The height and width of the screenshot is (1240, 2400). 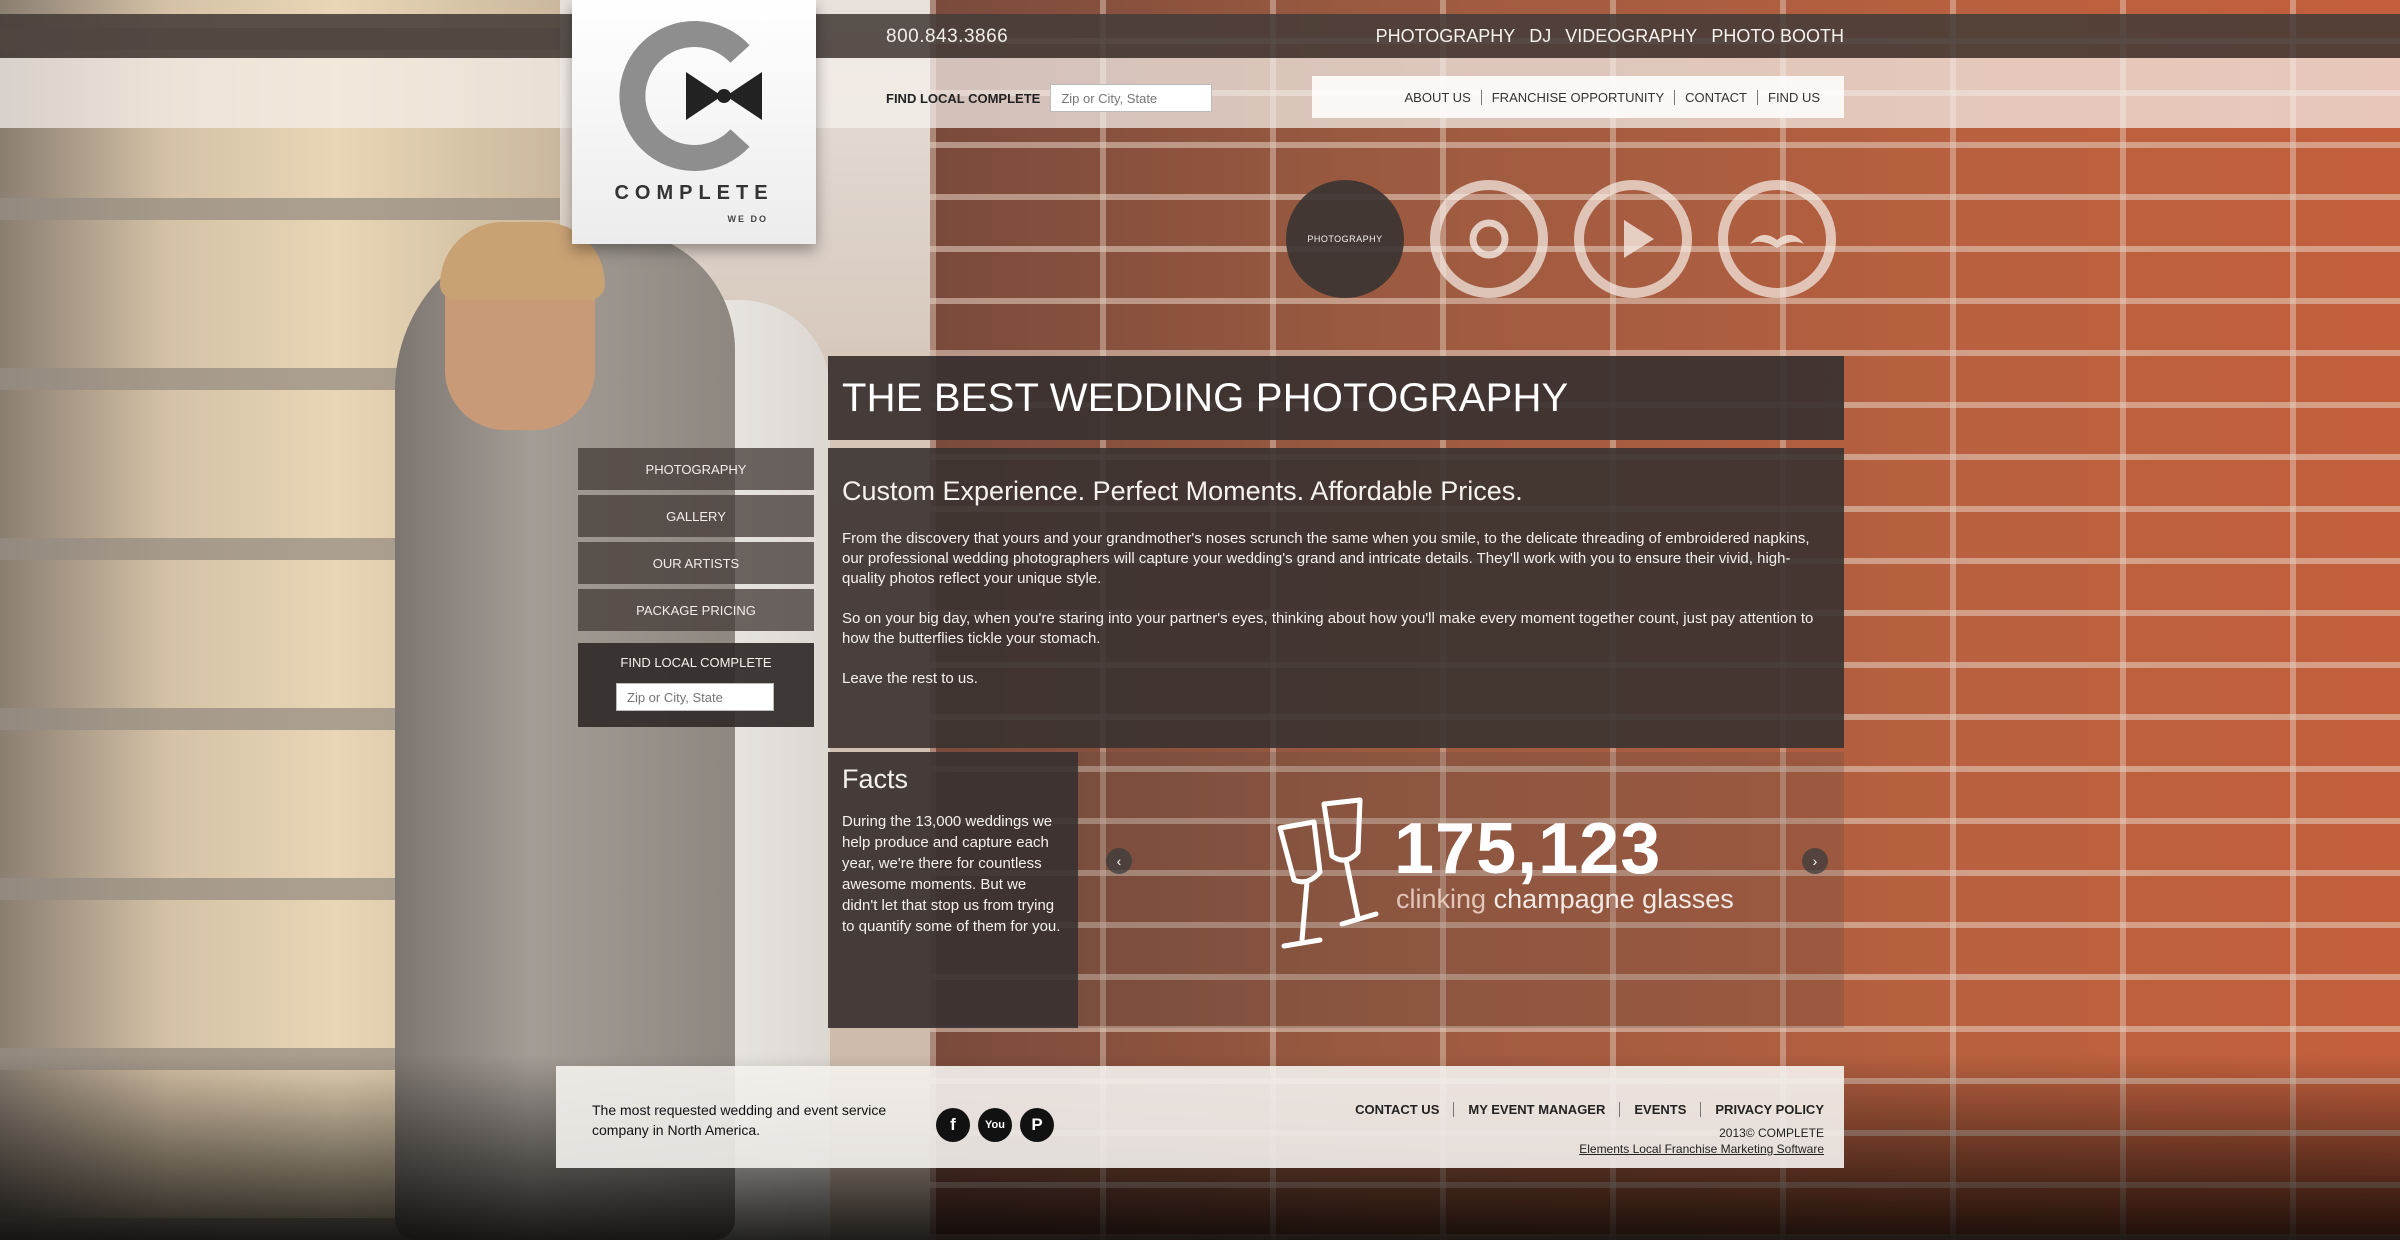 What do you see at coordinates (696, 610) in the screenshot?
I see `side-item-package-pricing: PACKAGE PRICING` at bounding box center [696, 610].